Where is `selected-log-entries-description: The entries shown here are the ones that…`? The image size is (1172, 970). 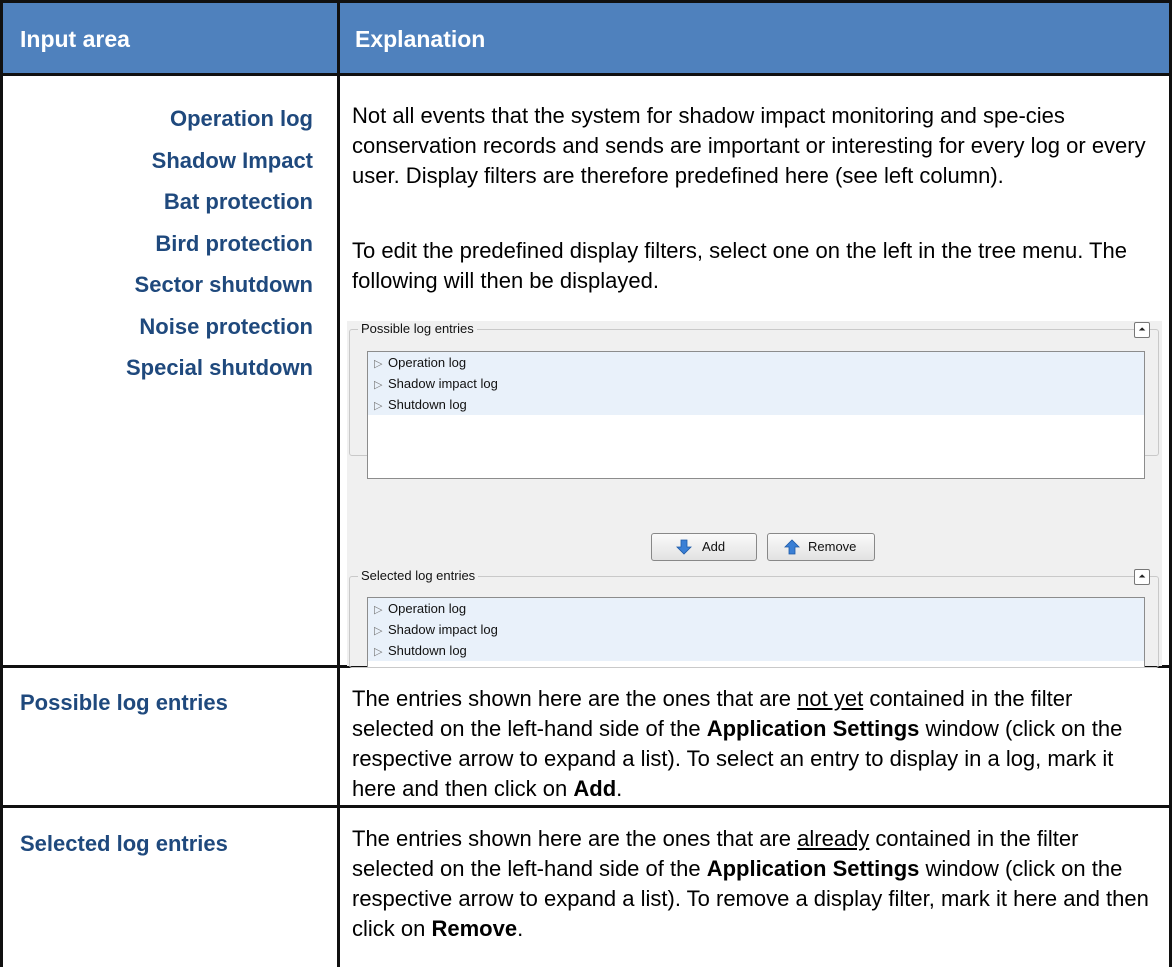
selected-log-entries-description: The entries shown here are the ones that… is located at coordinates (750, 883).